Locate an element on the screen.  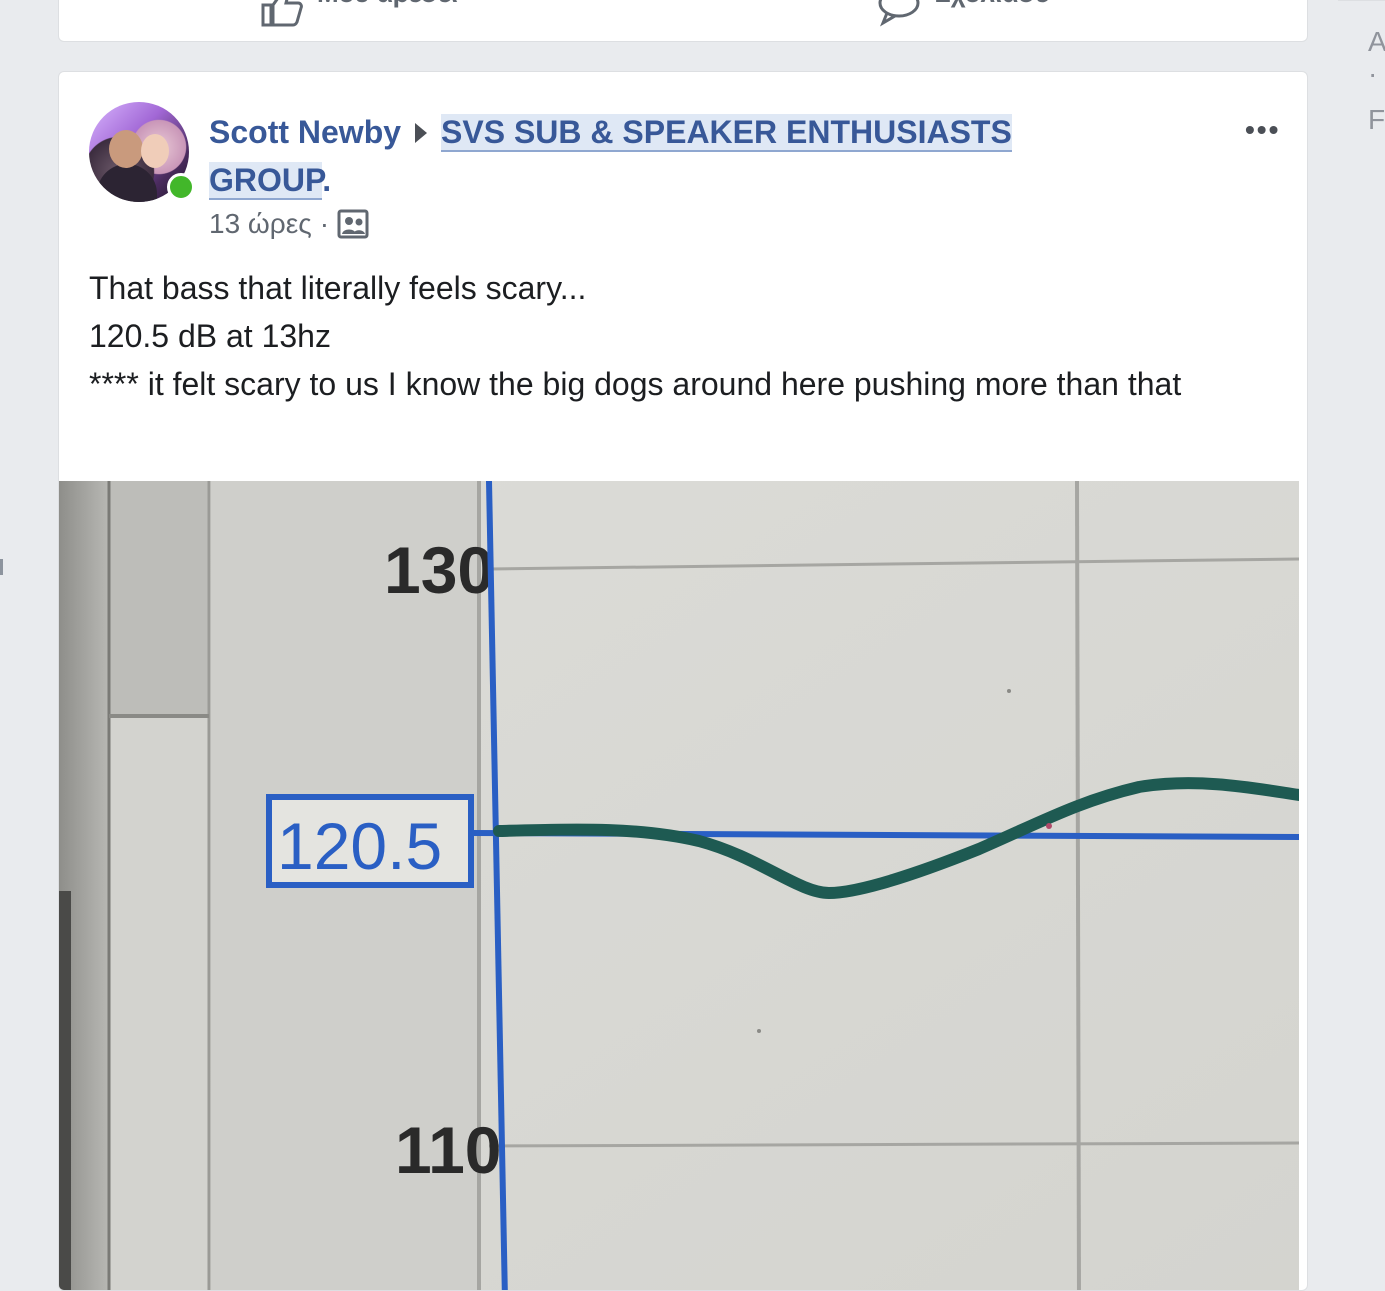
right-column-text-fragment: · is located at coordinates (1373, 73).